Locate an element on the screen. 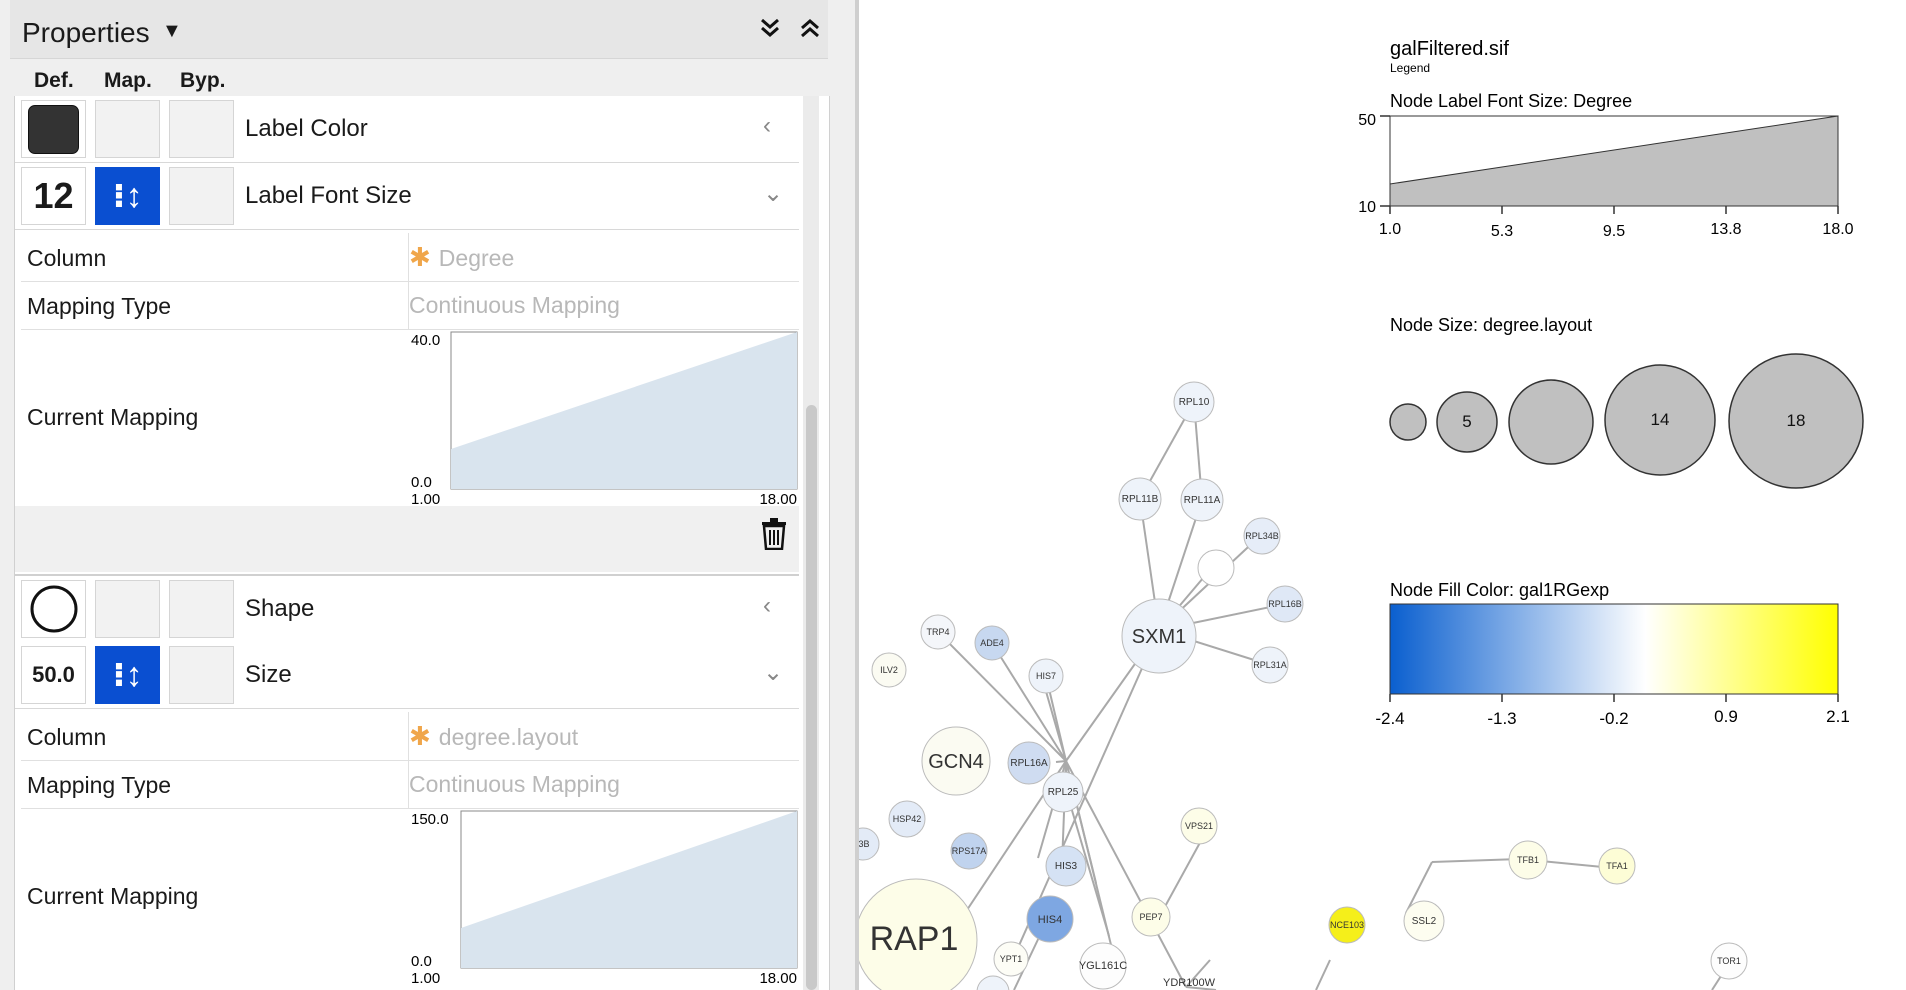 The height and width of the screenshot is (990, 1906). property-row-size: 50.0 ⁝↕ Size ⌄ is located at coordinates (407, 675).